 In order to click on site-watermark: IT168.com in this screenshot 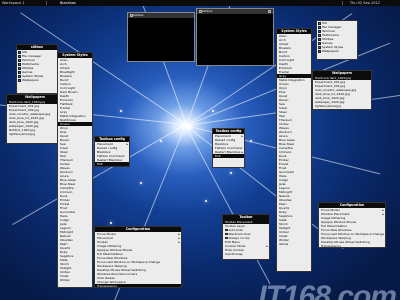, I will do `click(327, 289)`.